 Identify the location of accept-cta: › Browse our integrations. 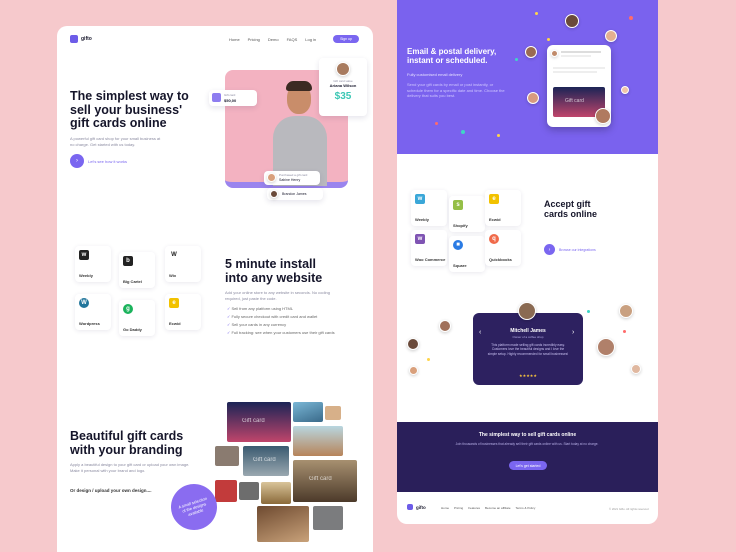
(570, 249).